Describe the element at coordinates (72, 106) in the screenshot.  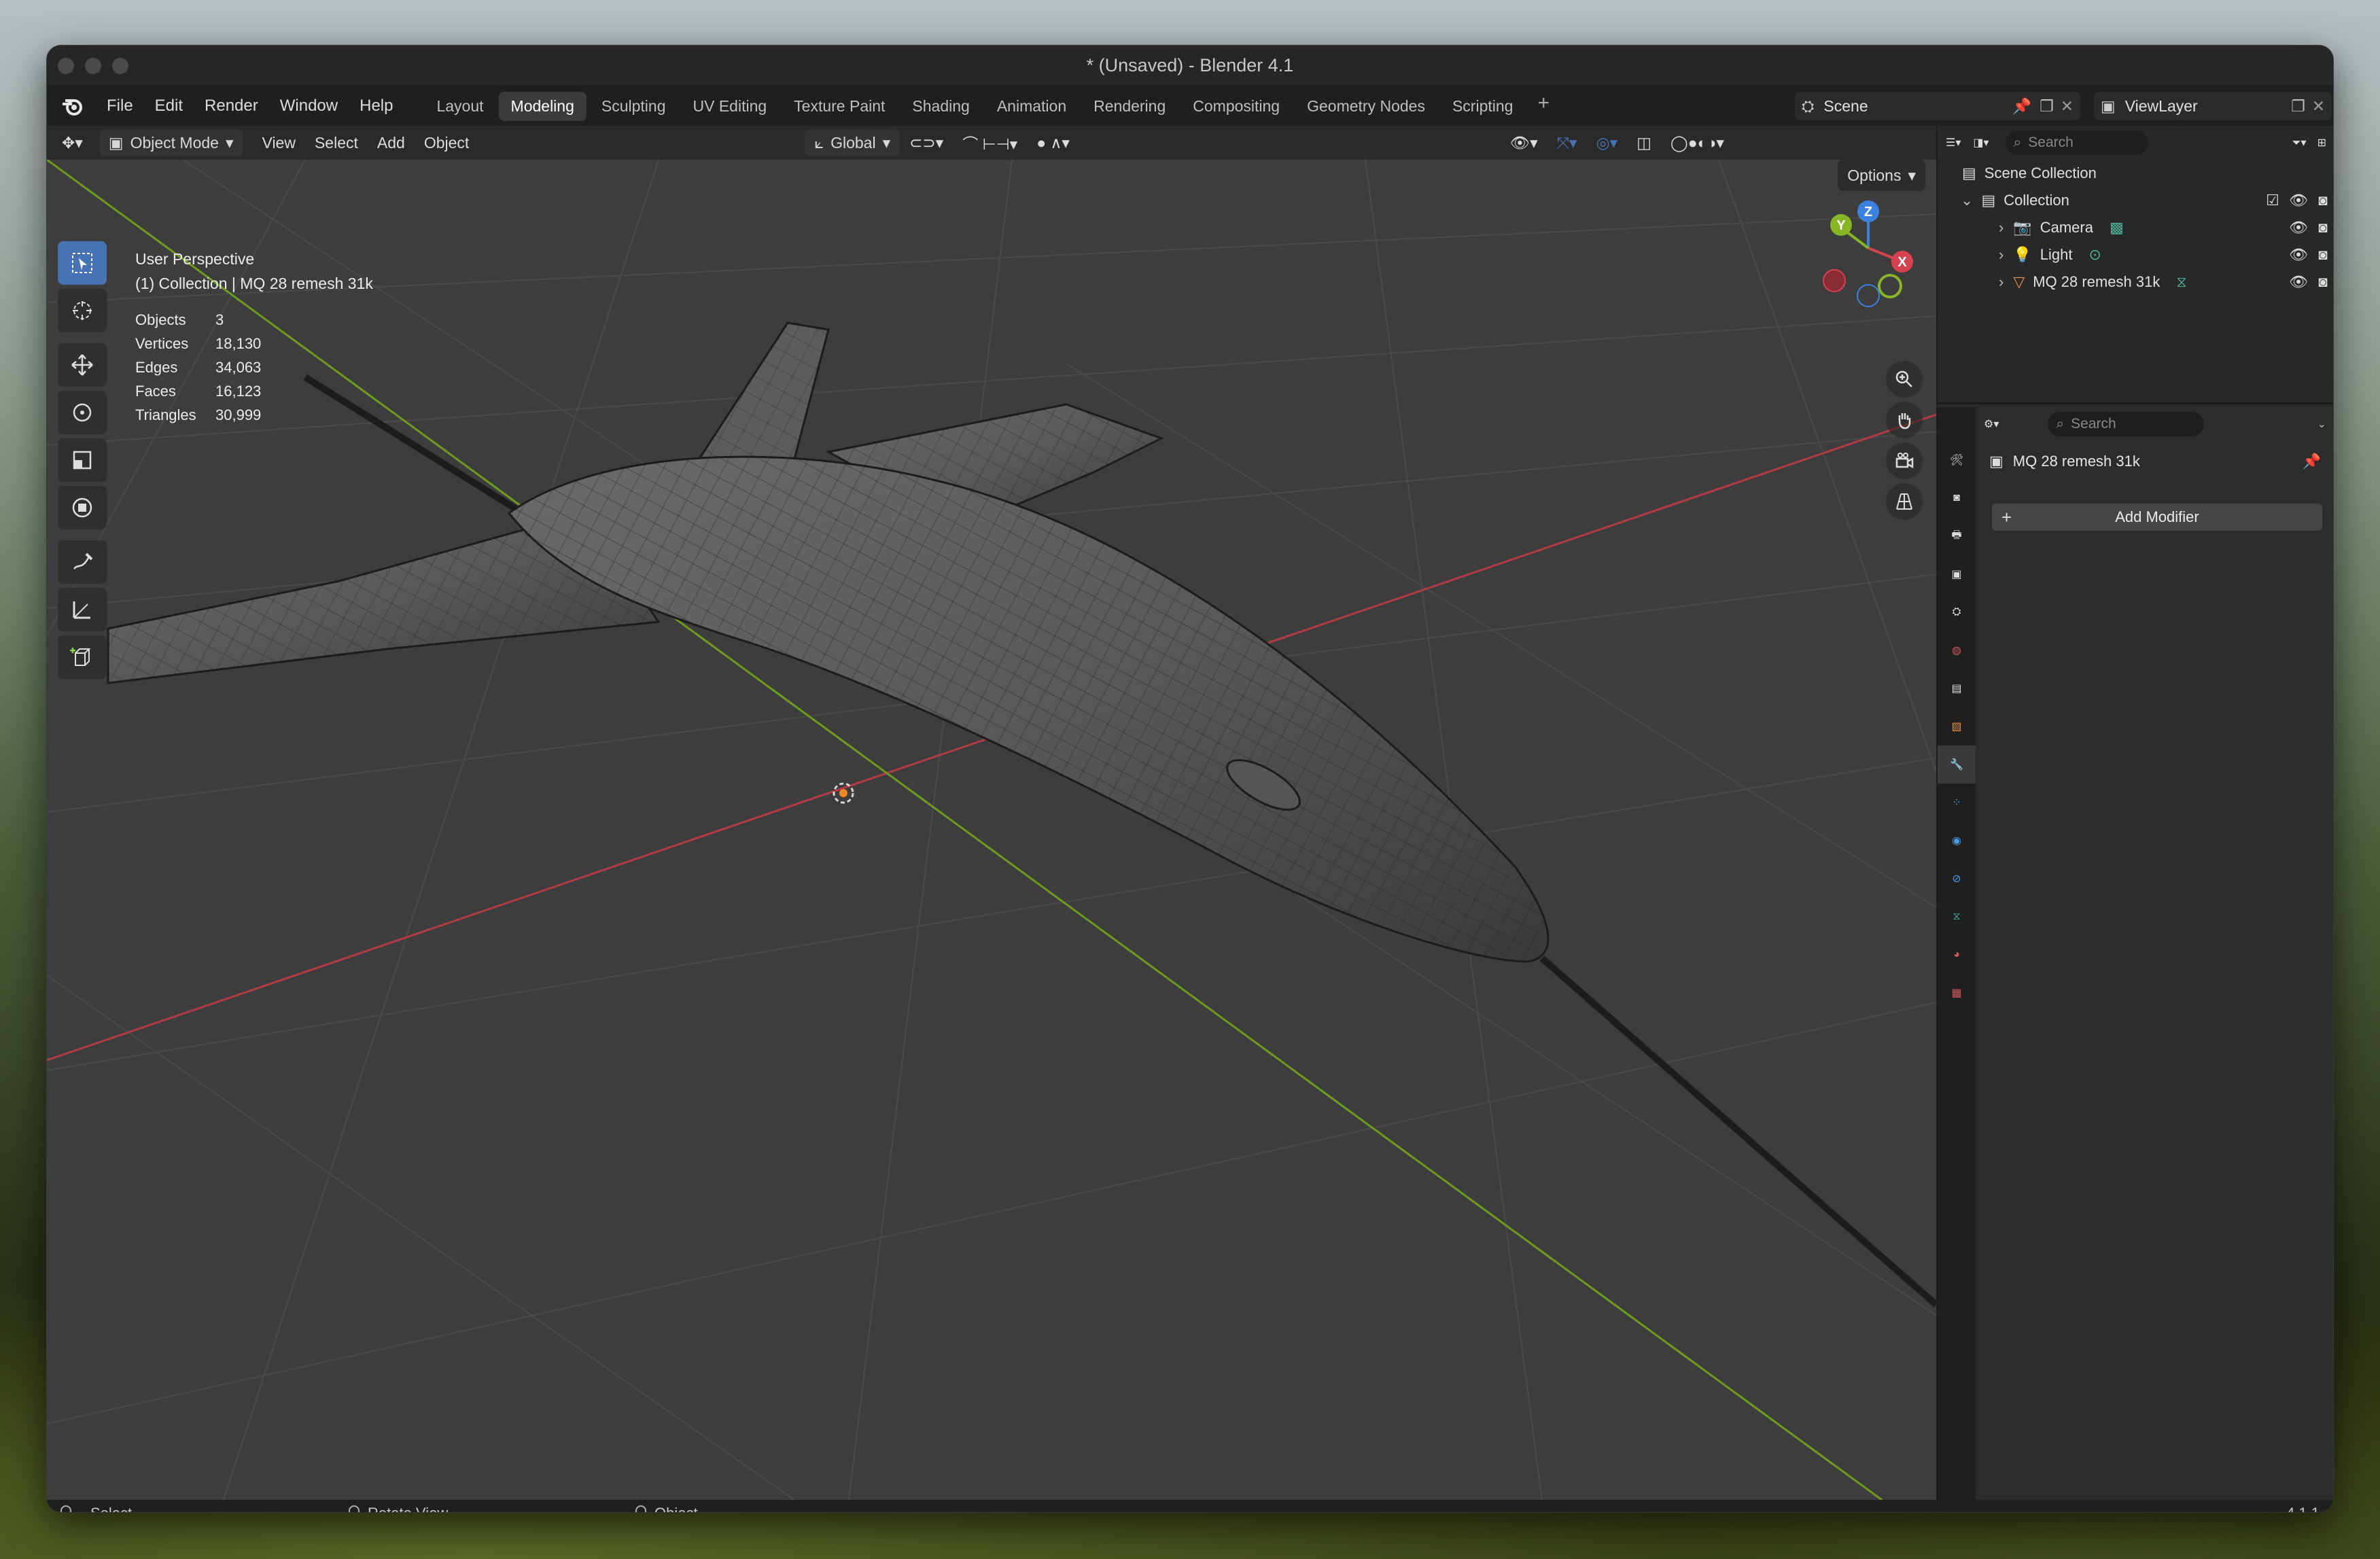
I see `blender-logo-icon` at that location.